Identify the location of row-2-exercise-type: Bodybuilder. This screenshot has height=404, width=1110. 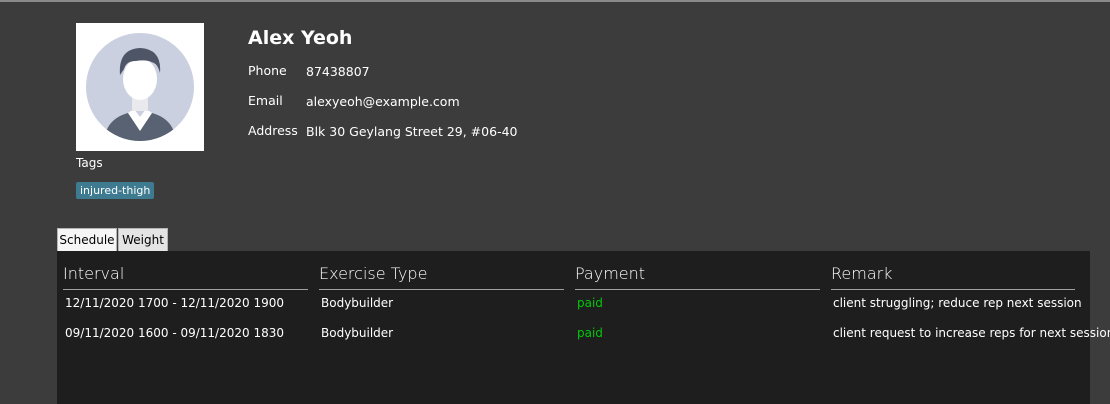
(357, 333).